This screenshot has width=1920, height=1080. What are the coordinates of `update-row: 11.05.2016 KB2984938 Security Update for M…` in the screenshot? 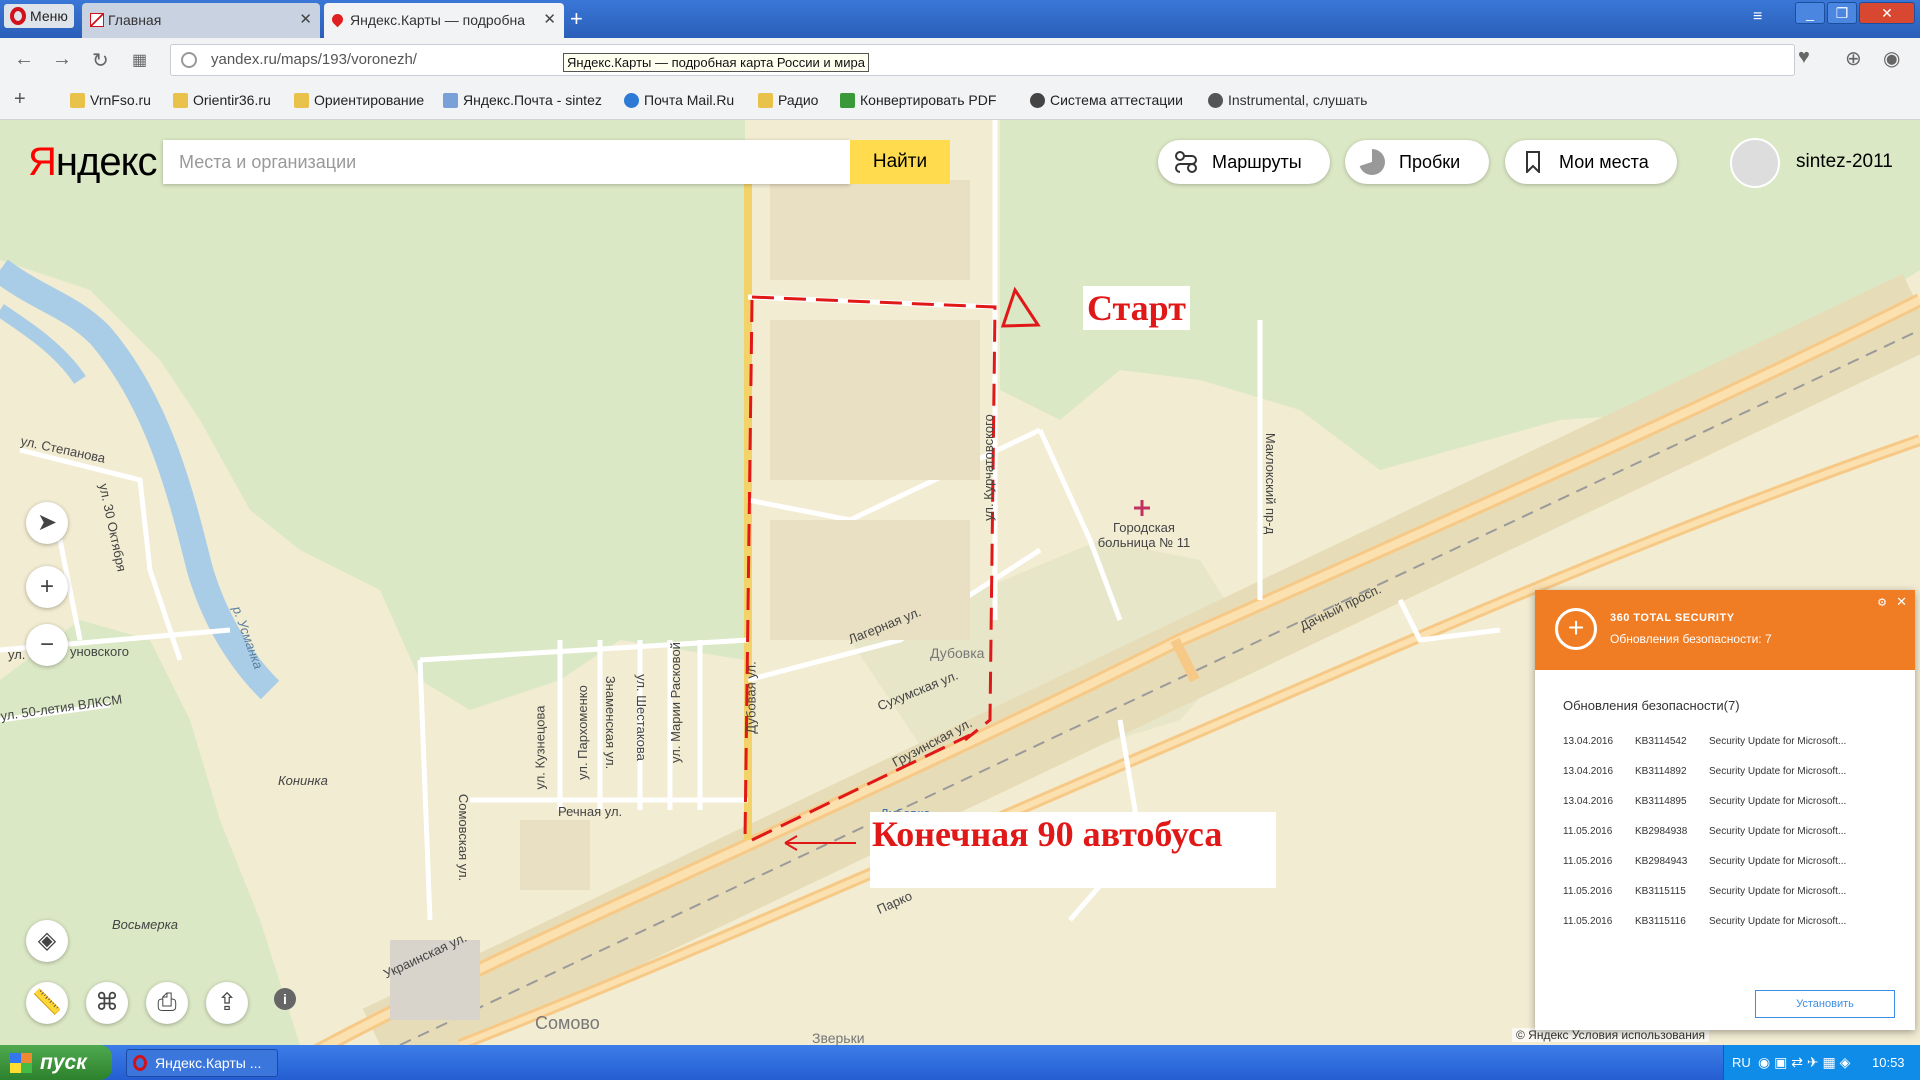 It's located at (1721, 831).